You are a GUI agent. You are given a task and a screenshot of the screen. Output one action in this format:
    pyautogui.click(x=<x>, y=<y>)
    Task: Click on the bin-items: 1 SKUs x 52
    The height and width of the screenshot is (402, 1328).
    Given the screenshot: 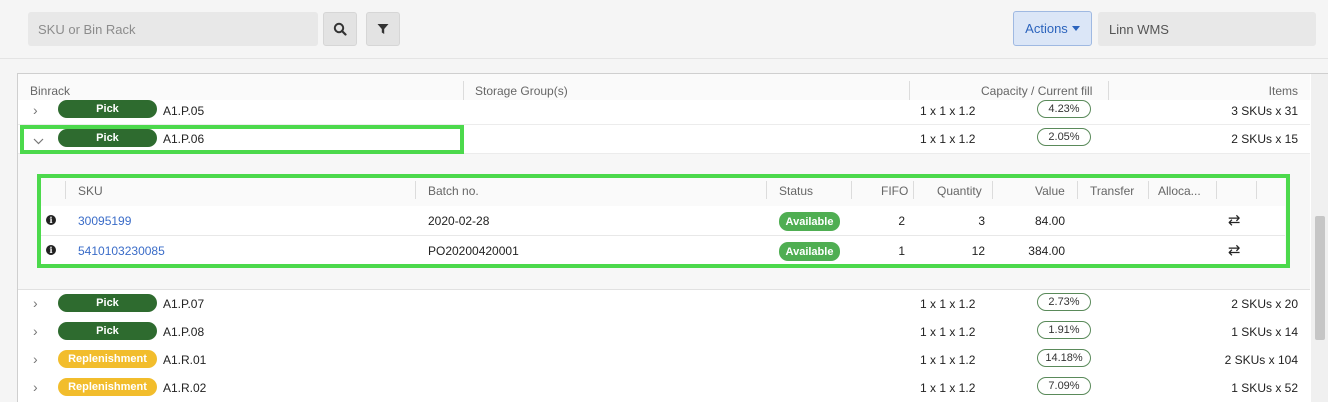 What is the action you would take?
    pyautogui.click(x=1264, y=388)
    